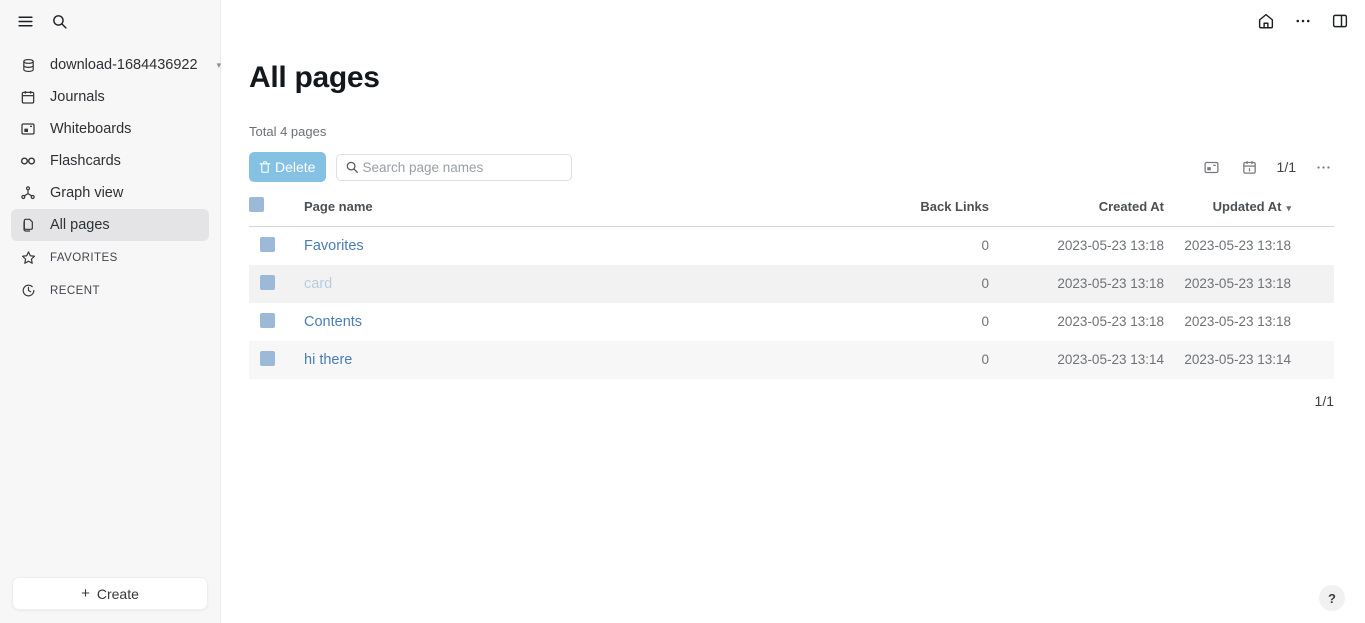  I want to click on page-title: All pages, so click(314, 77).